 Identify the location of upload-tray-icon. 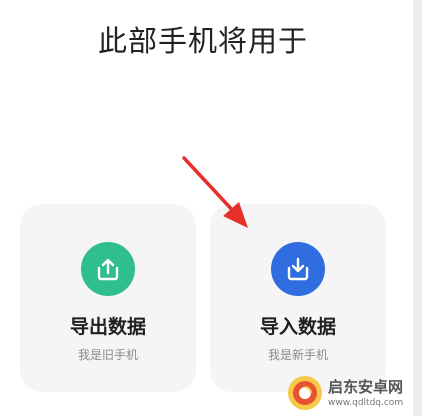
(108, 269).